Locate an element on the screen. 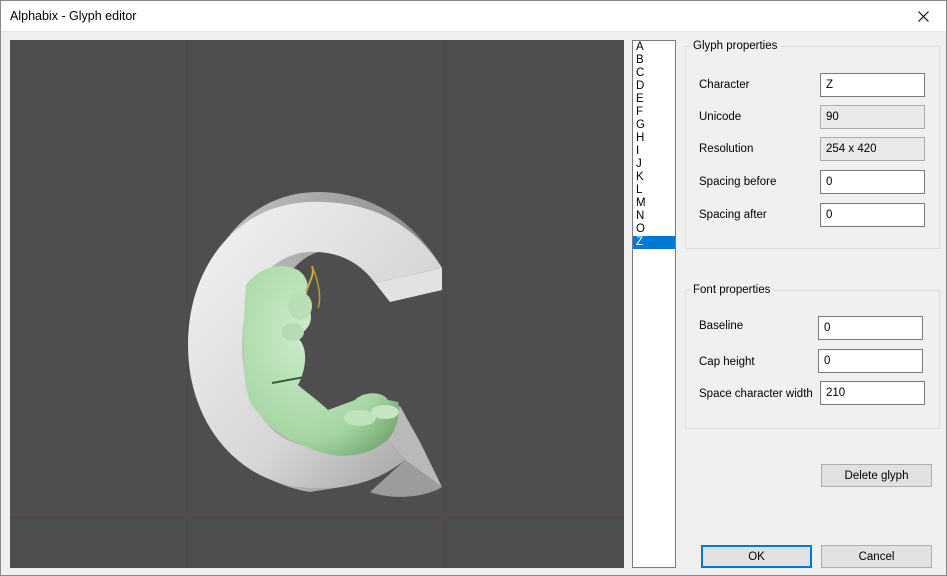  ok-button: OK is located at coordinates (756, 556).